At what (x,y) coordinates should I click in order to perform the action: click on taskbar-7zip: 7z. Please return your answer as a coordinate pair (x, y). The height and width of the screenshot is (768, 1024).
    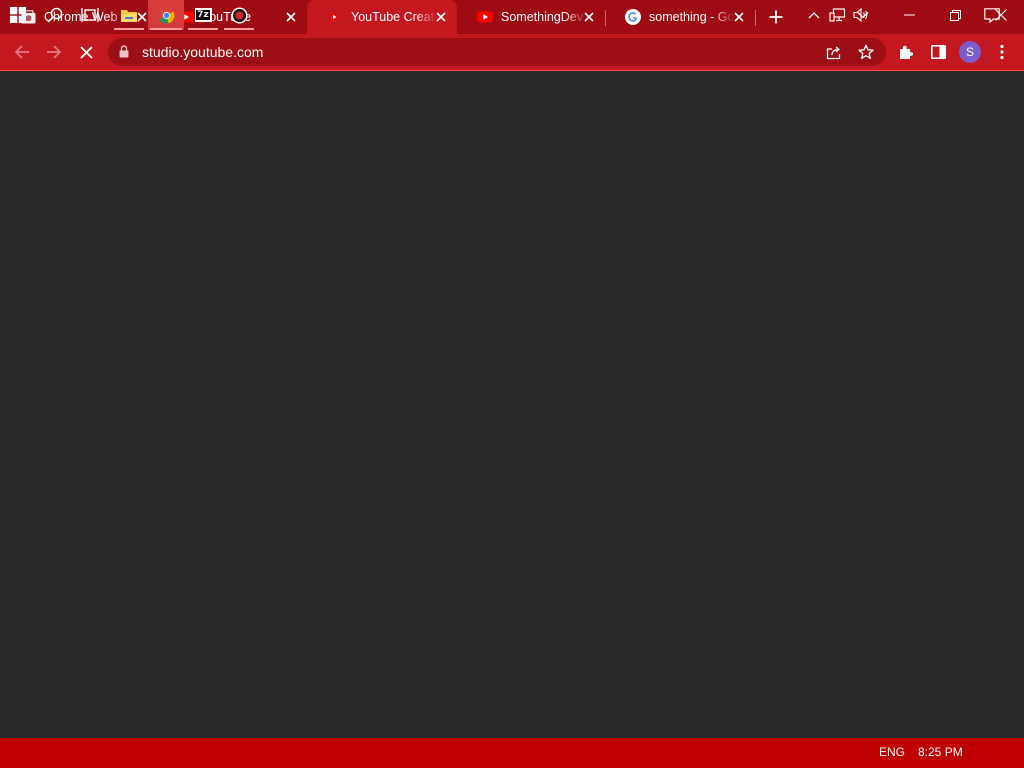
    Looking at the image, I should click on (203, 15).